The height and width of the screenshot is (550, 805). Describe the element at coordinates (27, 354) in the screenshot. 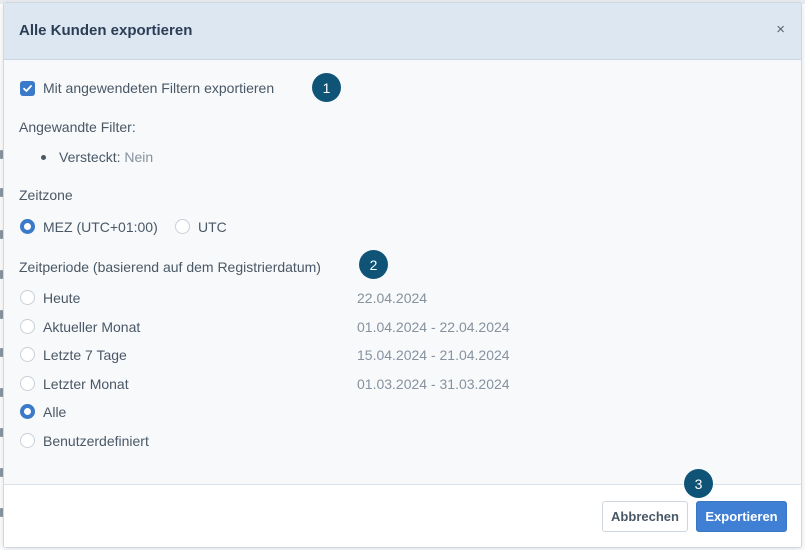

I see `period-radio-letzte-7-tage` at that location.